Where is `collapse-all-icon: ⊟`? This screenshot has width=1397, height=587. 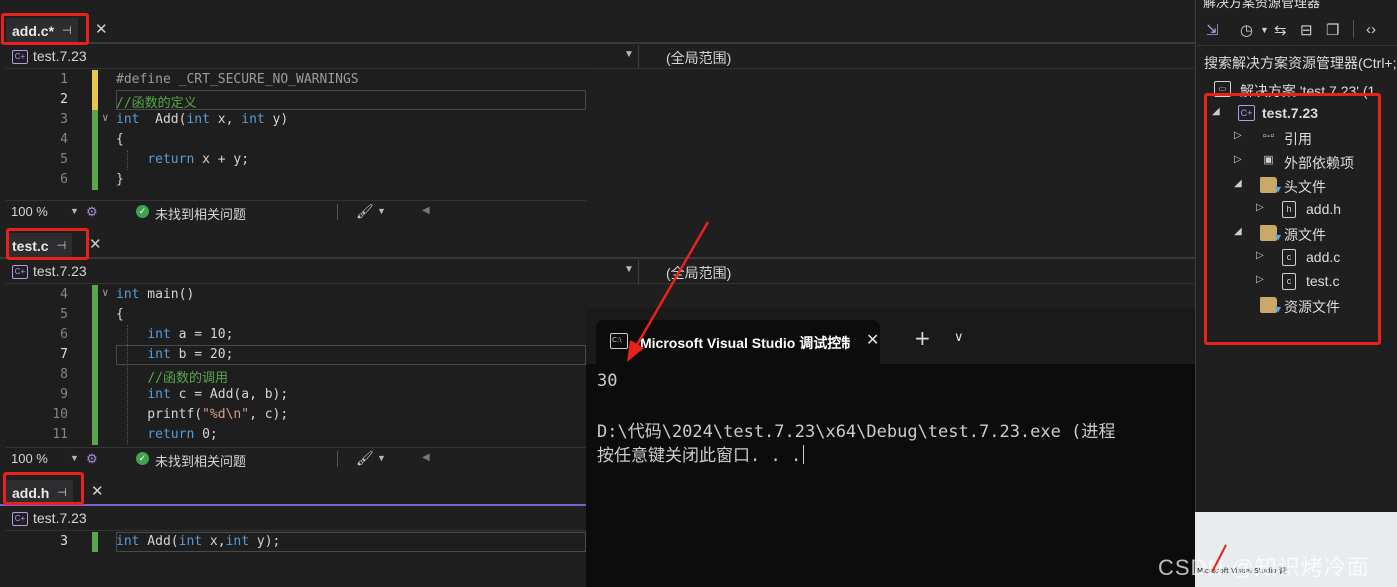 collapse-all-icon: ⊟ is located at coordinates (1306, 30).